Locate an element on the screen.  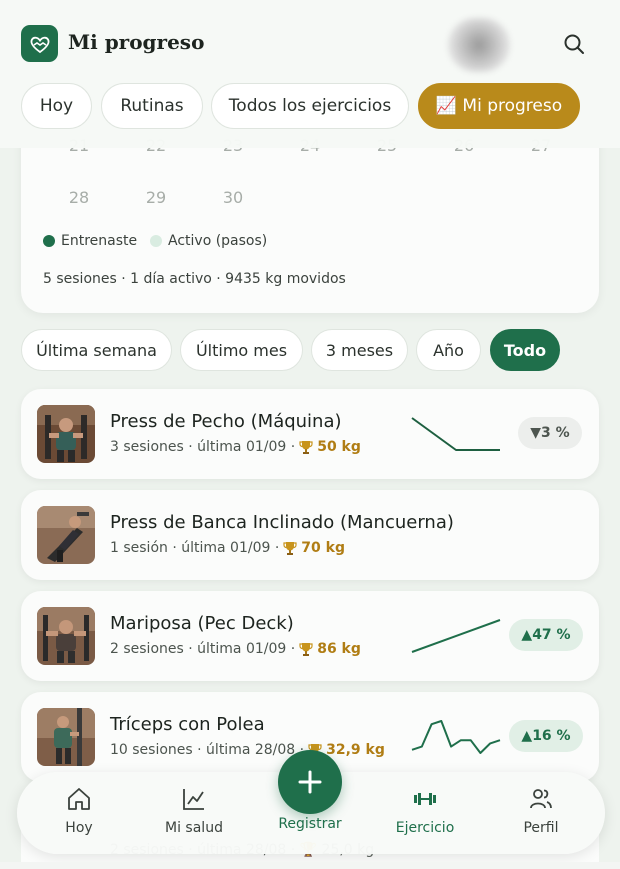
tab-mi-progreso: 📈 Mi progreso is located at coordinates (499, 106).